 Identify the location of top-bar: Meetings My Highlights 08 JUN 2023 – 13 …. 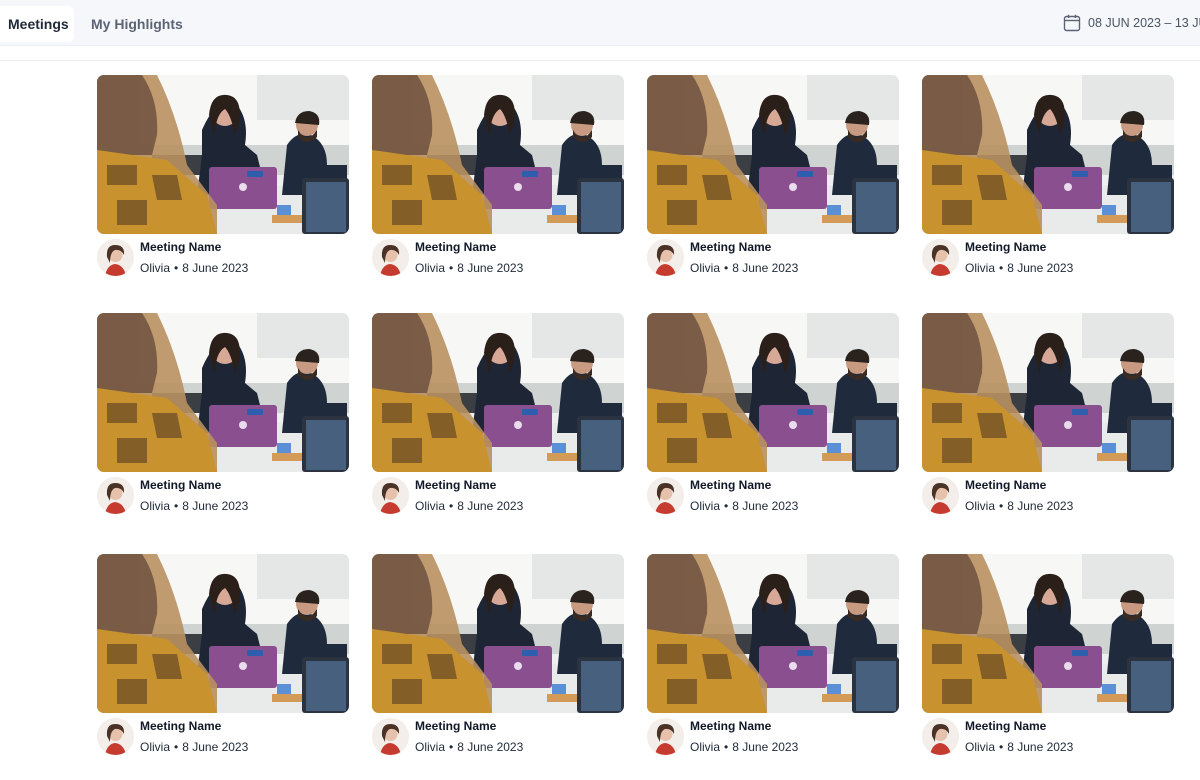
(600, 23).